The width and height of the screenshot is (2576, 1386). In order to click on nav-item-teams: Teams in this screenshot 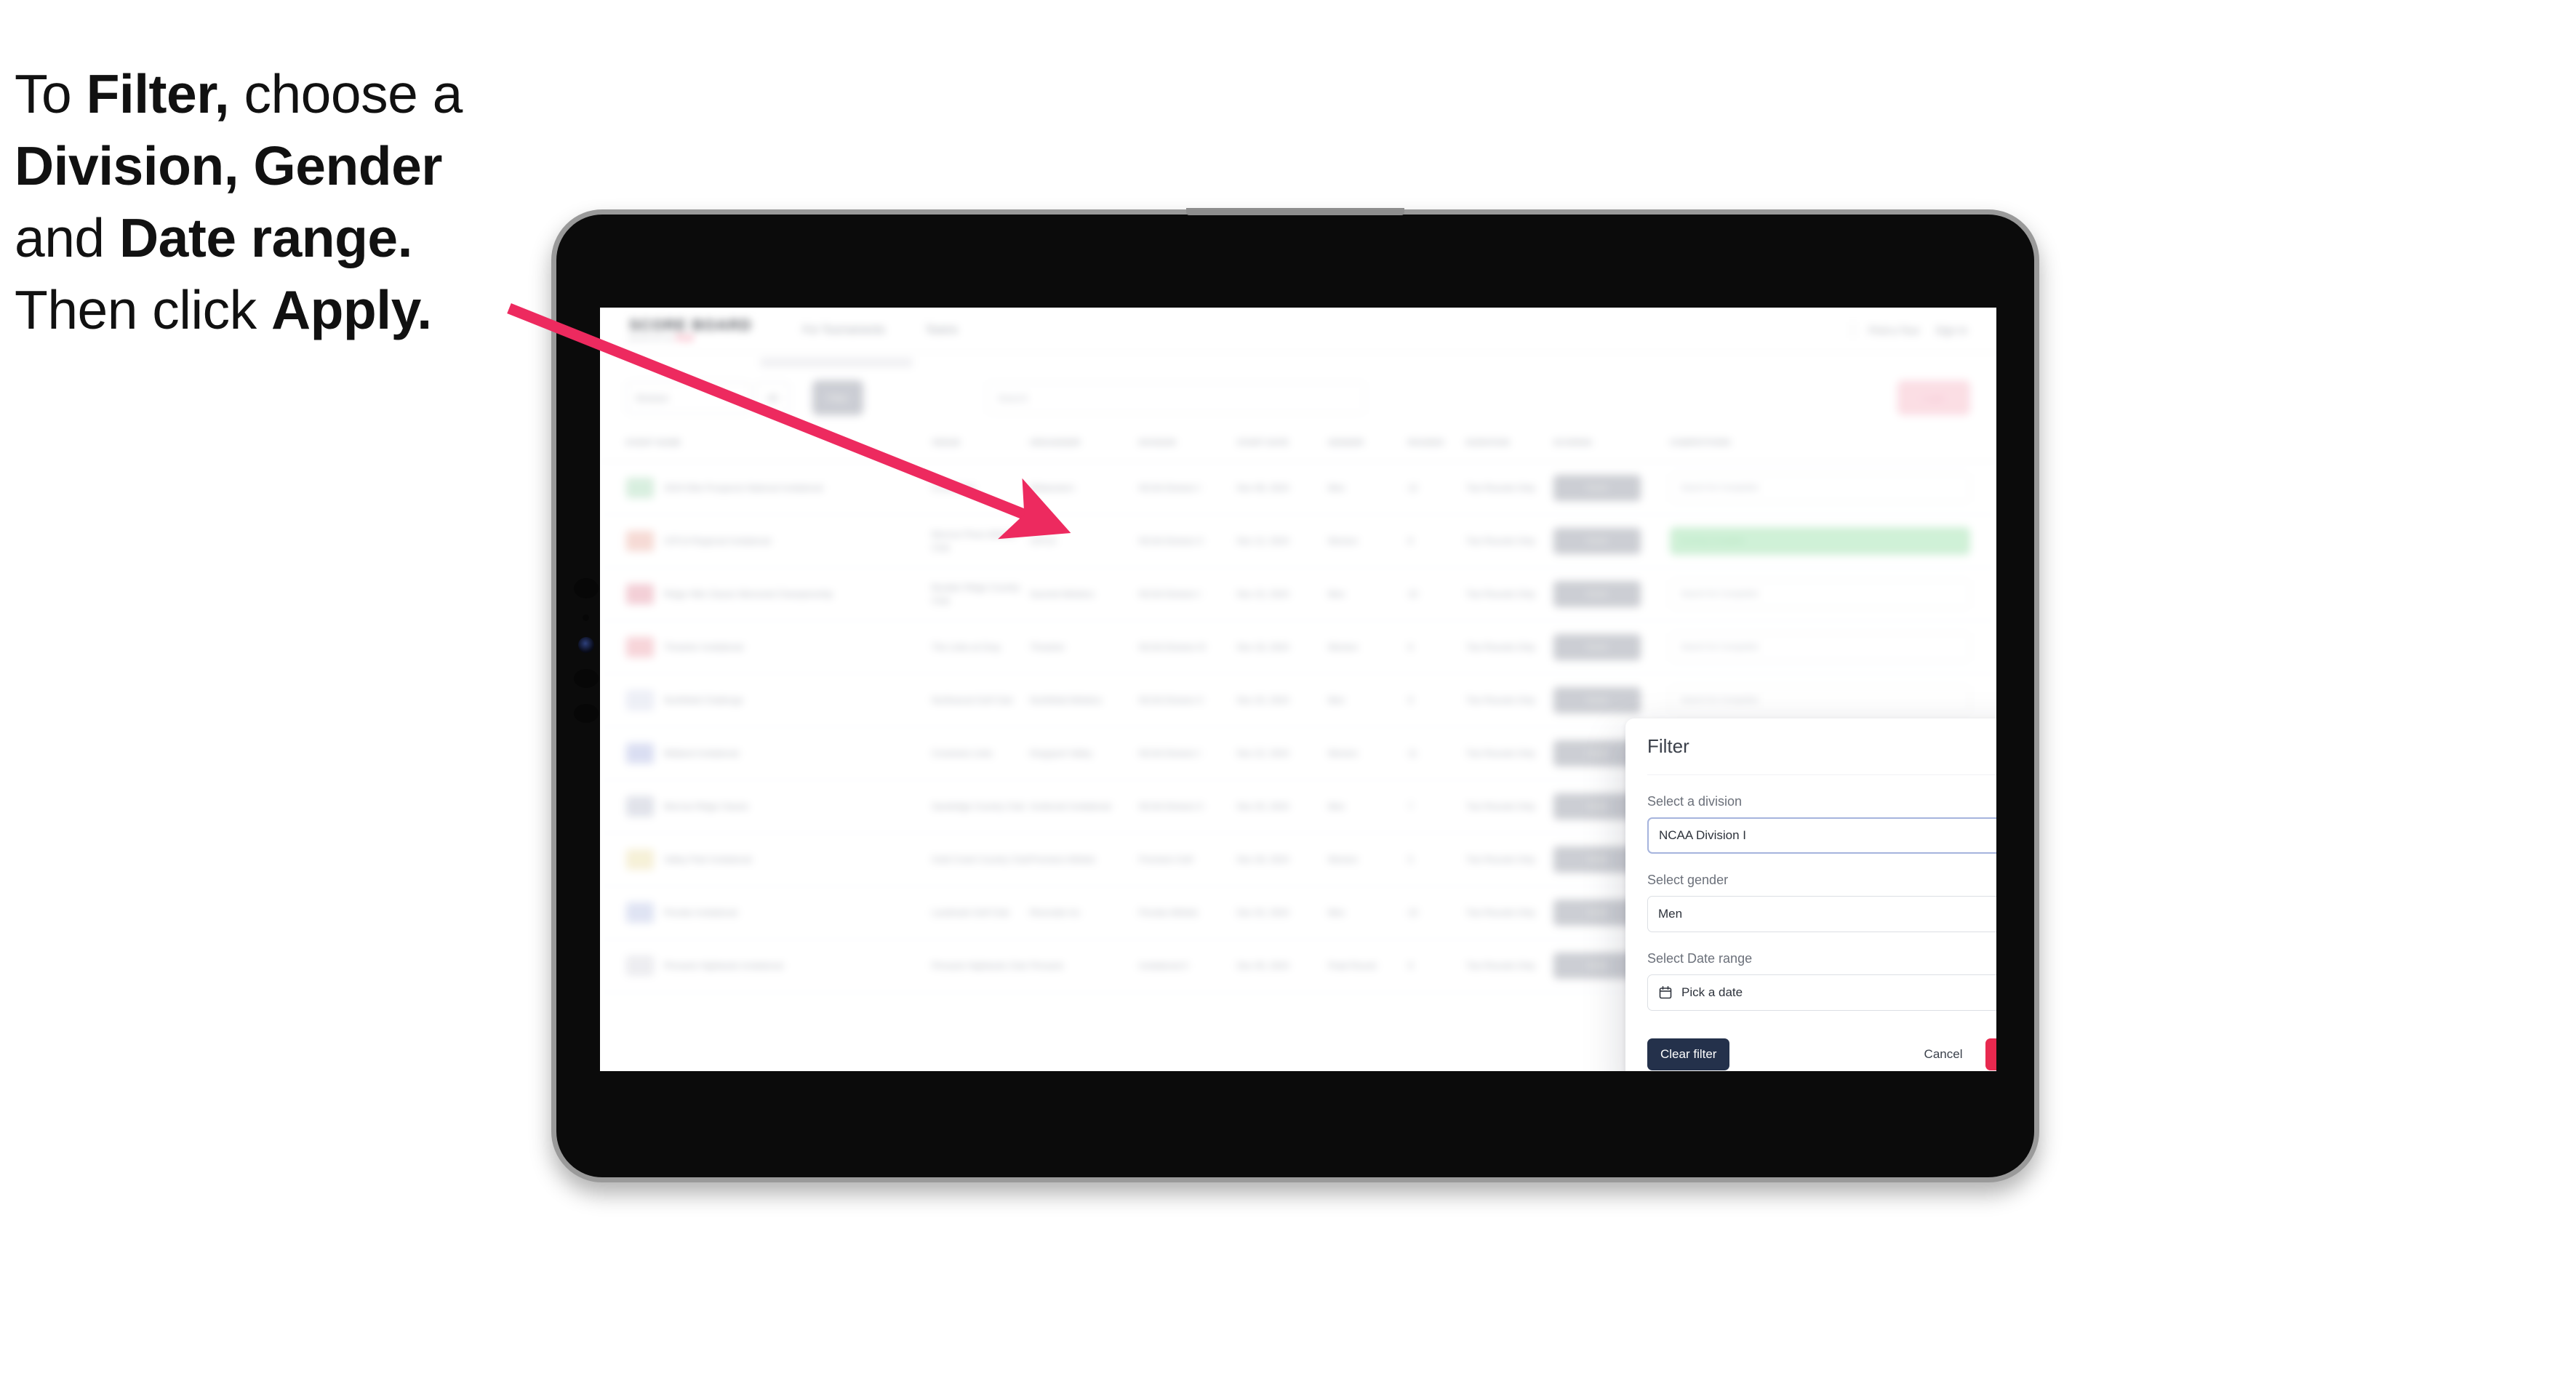, I will do `click(942, 330)`.